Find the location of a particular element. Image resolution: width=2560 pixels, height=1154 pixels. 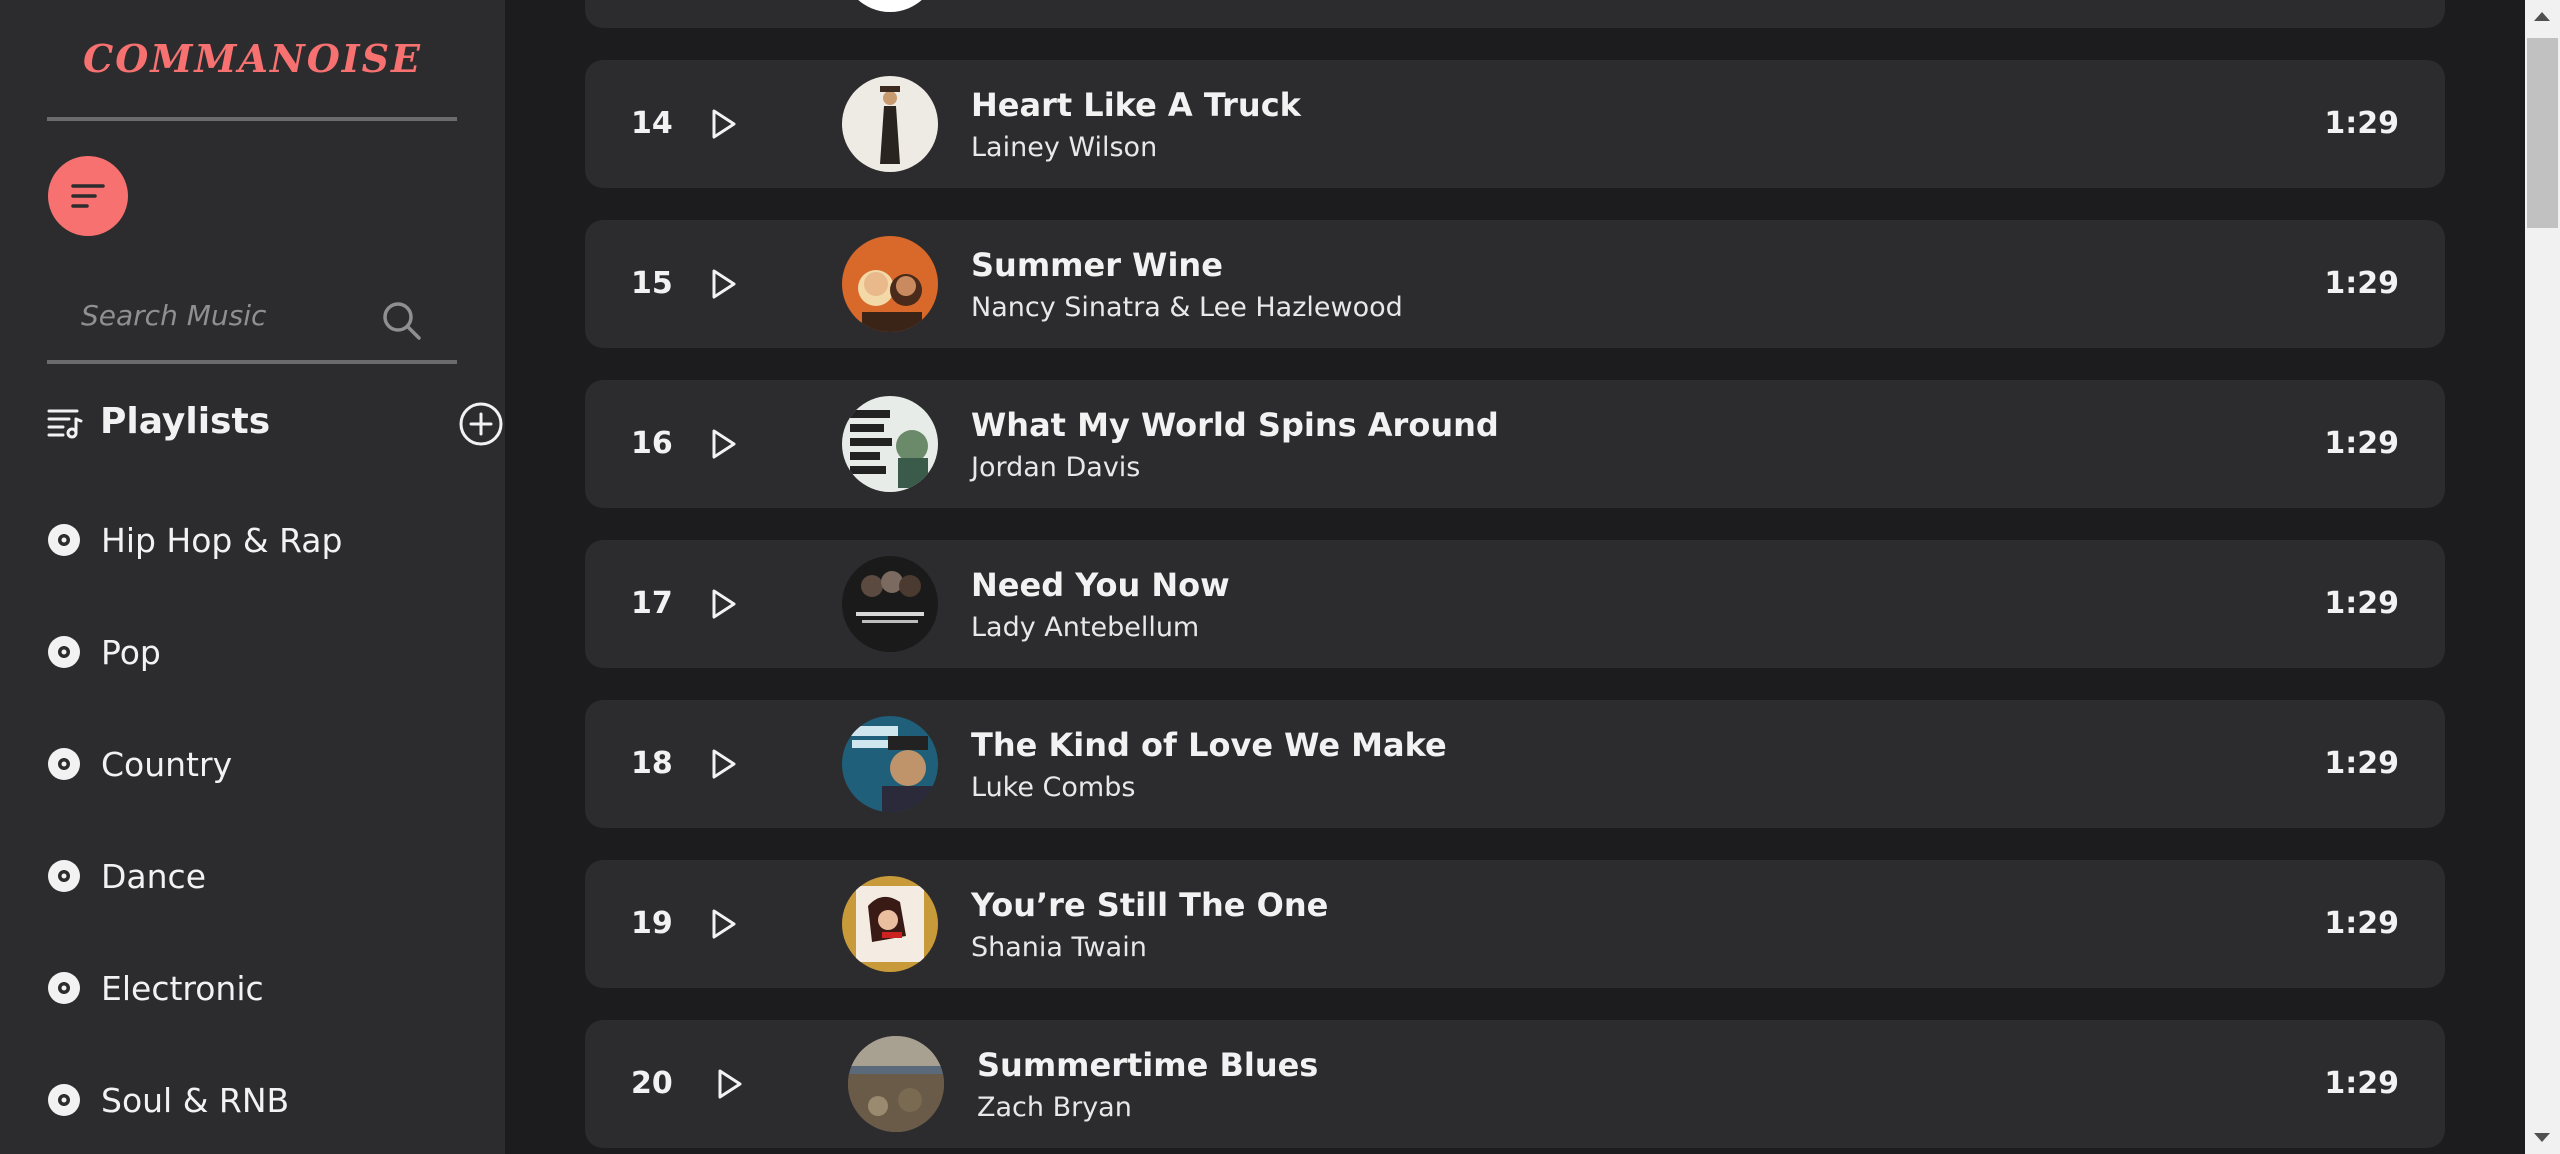

genre-item-electronic: Electronic is located at coordinates (247, 988).